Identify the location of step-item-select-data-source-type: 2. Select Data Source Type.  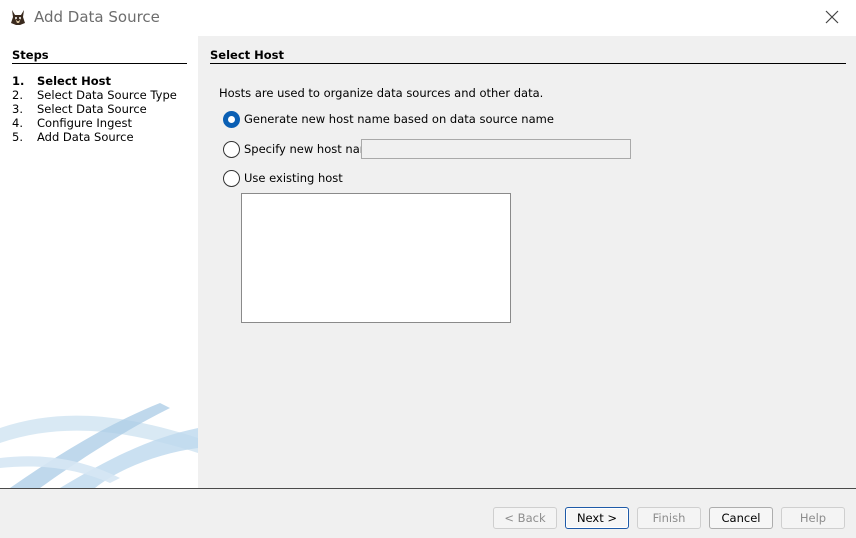
(94, 95).